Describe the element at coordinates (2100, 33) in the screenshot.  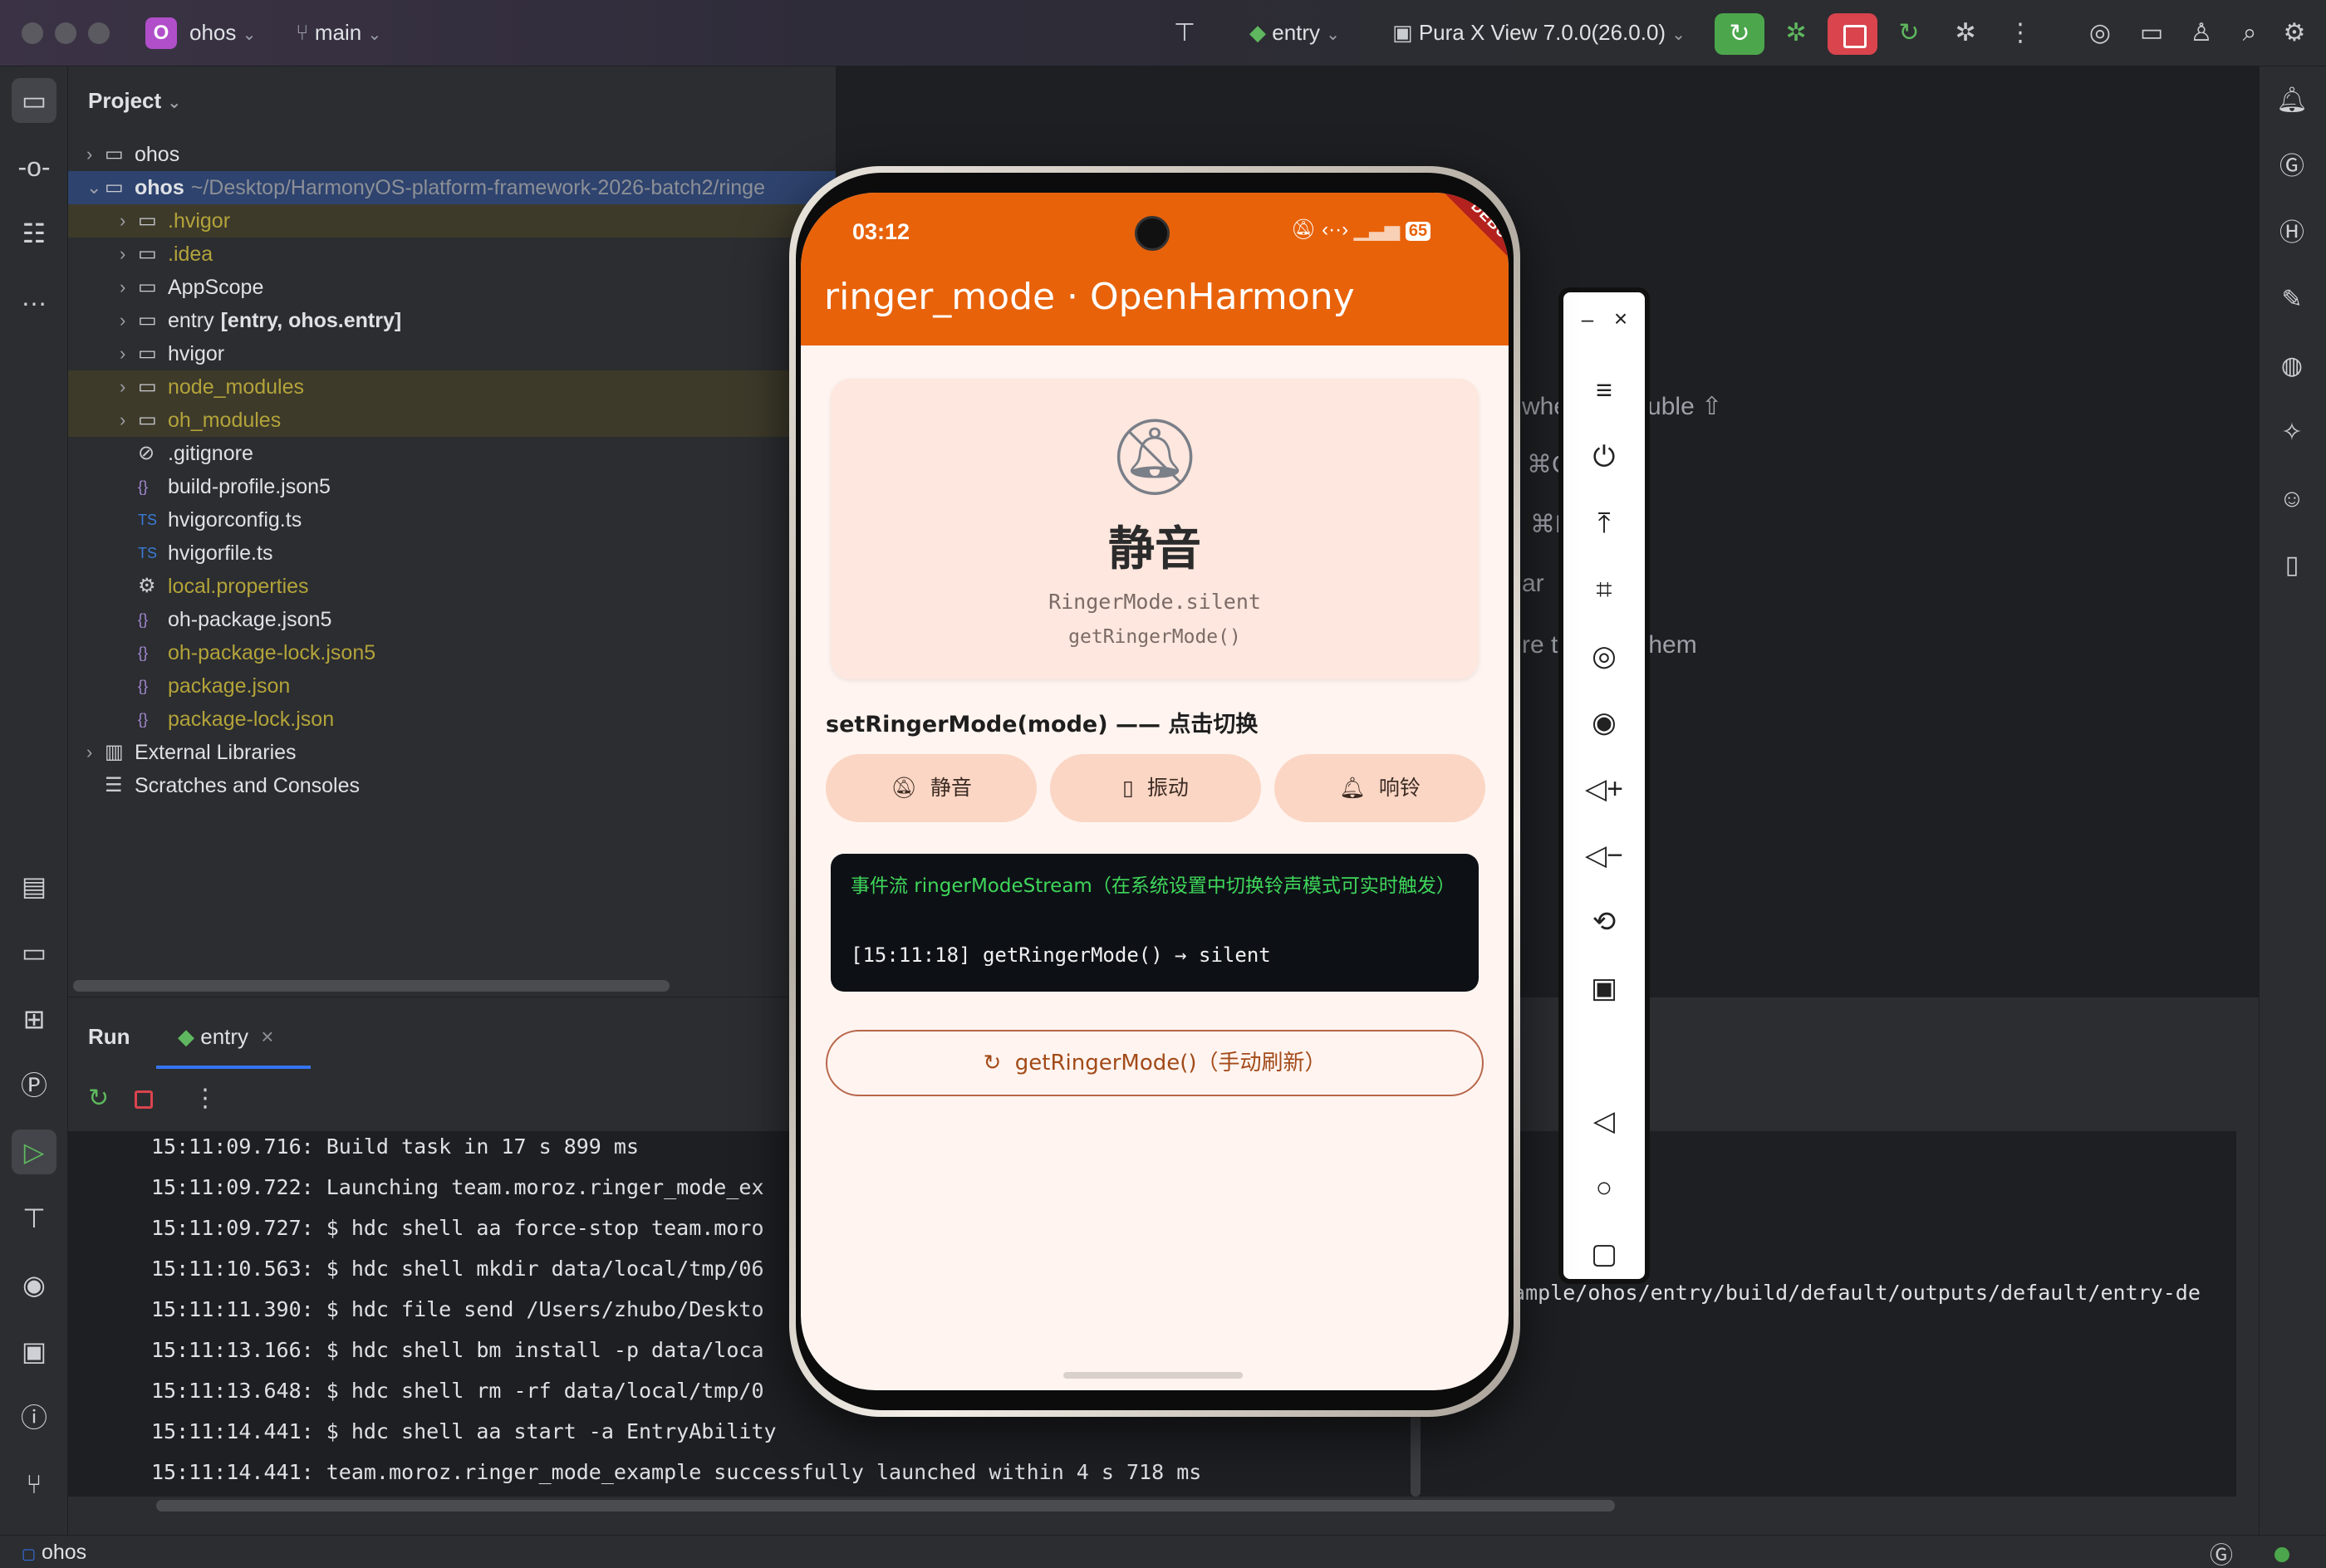
I see `device-manager-icon: ◎` at that location.